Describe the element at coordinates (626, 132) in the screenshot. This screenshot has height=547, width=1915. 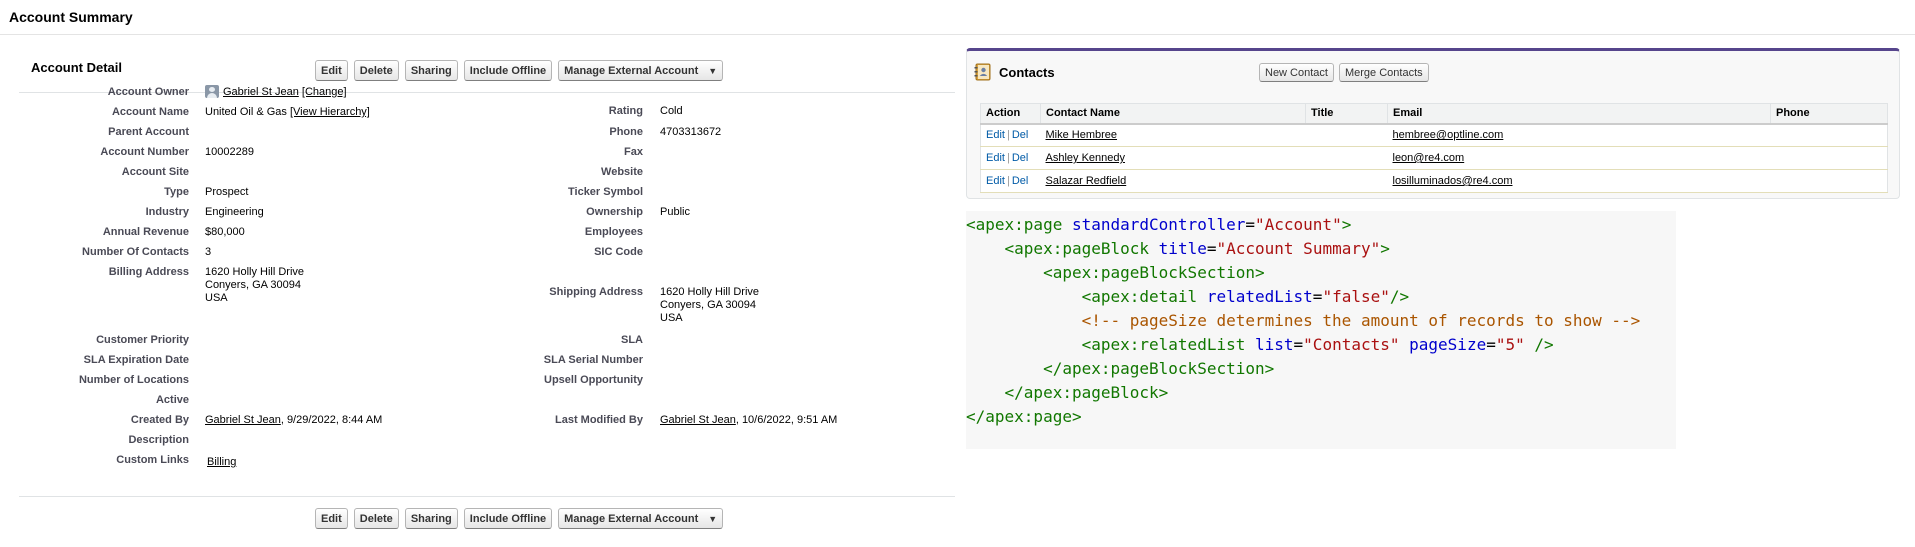
I see `field-label-phone: Phone` at that location.